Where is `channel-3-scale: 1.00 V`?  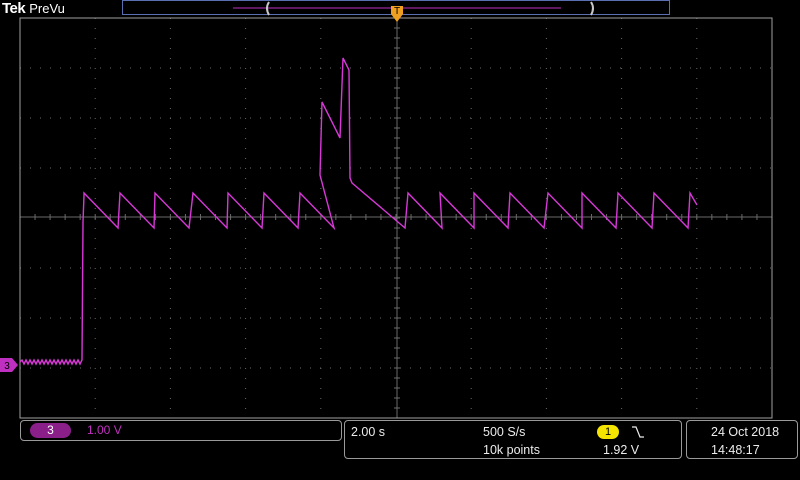
channel-3-scale: 1.00 V is located at coordinates (104, 430).